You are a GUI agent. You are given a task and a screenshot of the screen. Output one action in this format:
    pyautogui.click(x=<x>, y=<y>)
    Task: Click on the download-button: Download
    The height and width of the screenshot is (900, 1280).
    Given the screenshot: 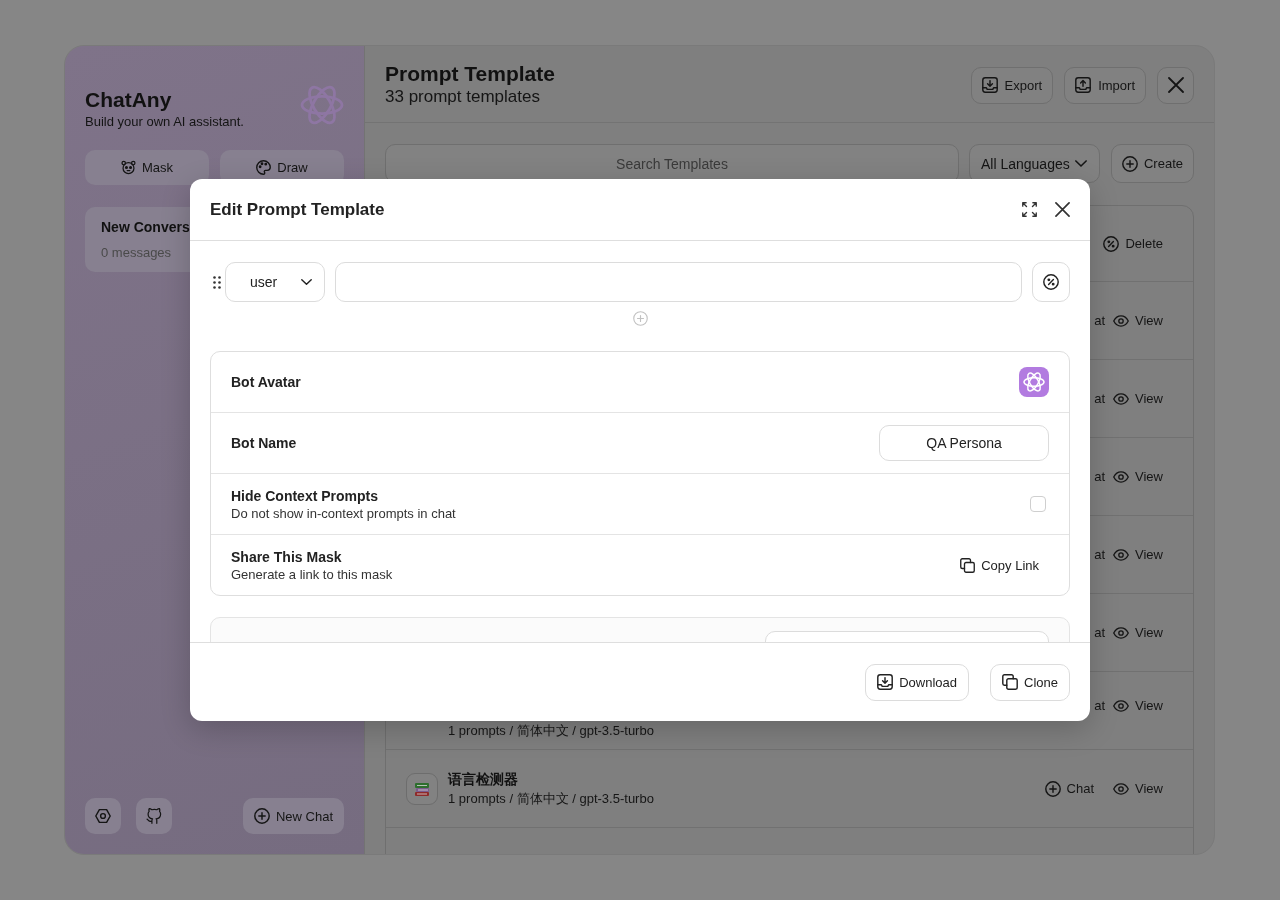 What is the action you would take?
    pyautogui.click(x=917, y=682)
    